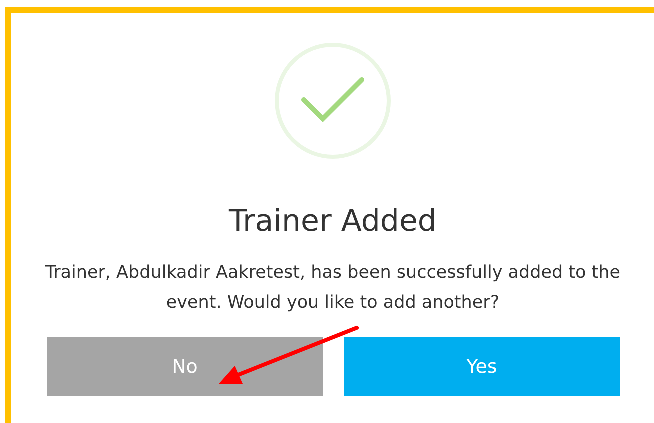  I want to click on dialog-title: Trainer Added, so click(333, 222).